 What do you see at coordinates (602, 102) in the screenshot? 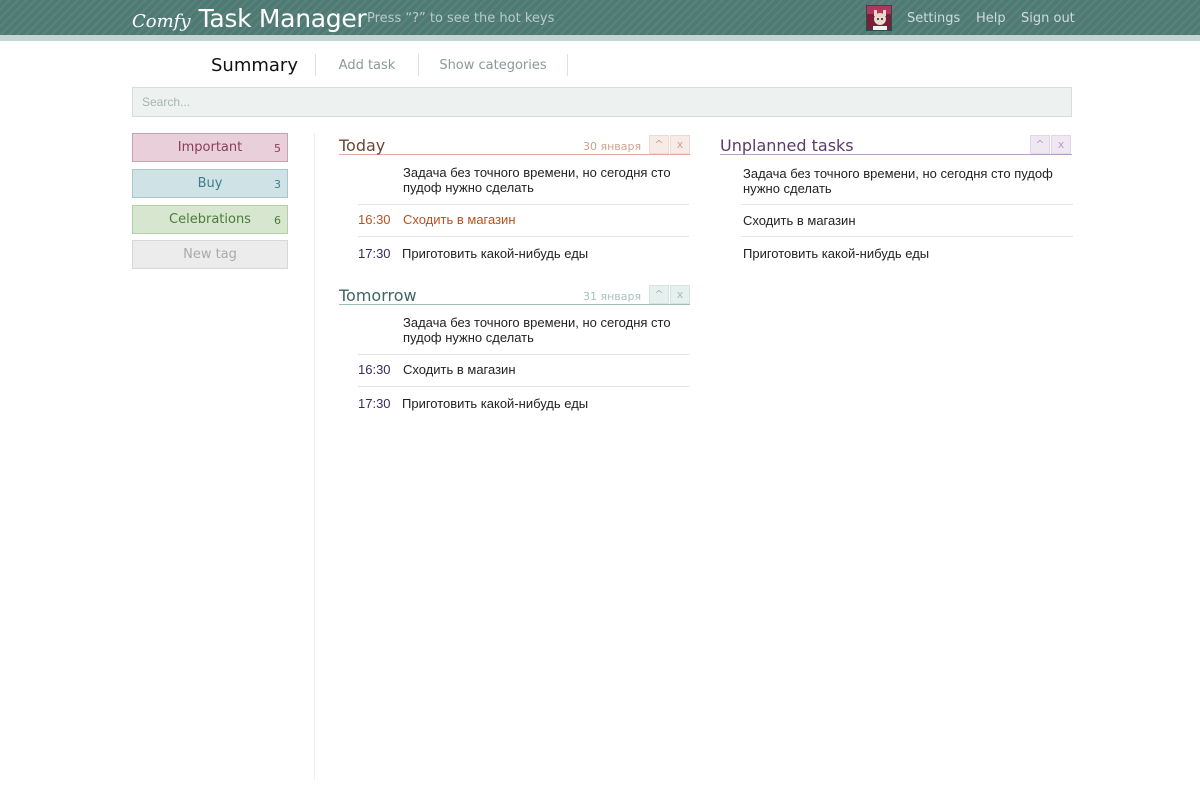
I see `search-input` at bounding box center [602, 102].